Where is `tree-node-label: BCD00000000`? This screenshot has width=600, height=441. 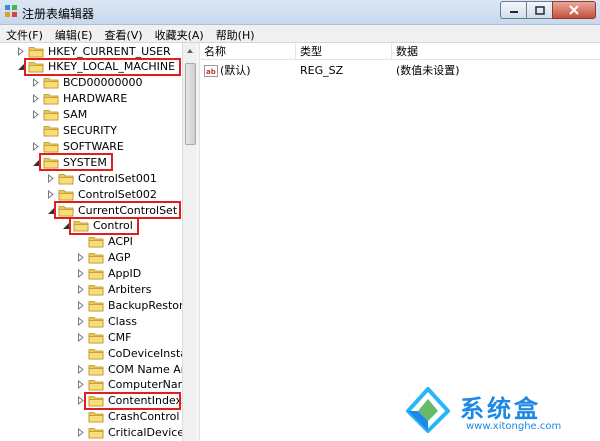 tree-node-label: BCD00000000 is located at coordinates (103, 83).